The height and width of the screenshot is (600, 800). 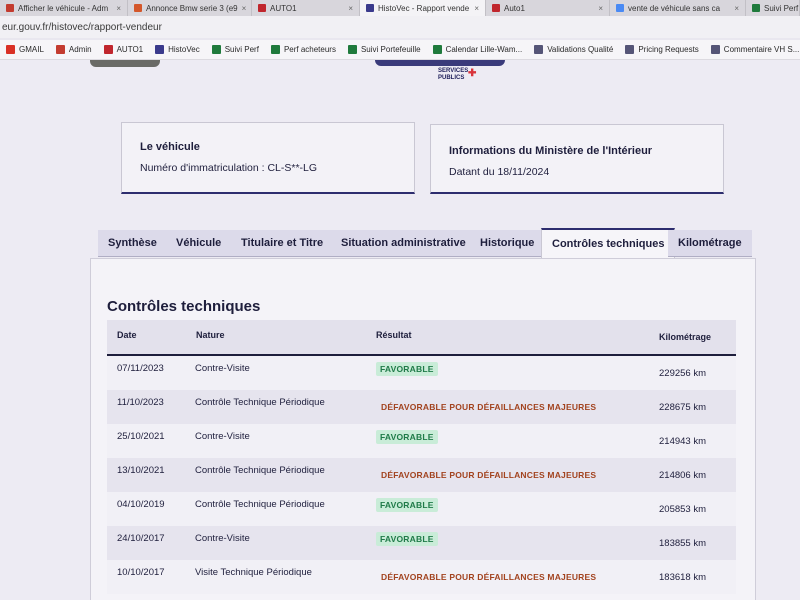 I want to click on browser-tab: vente de véhicule sans ca ×, so click(x=678, y=8).